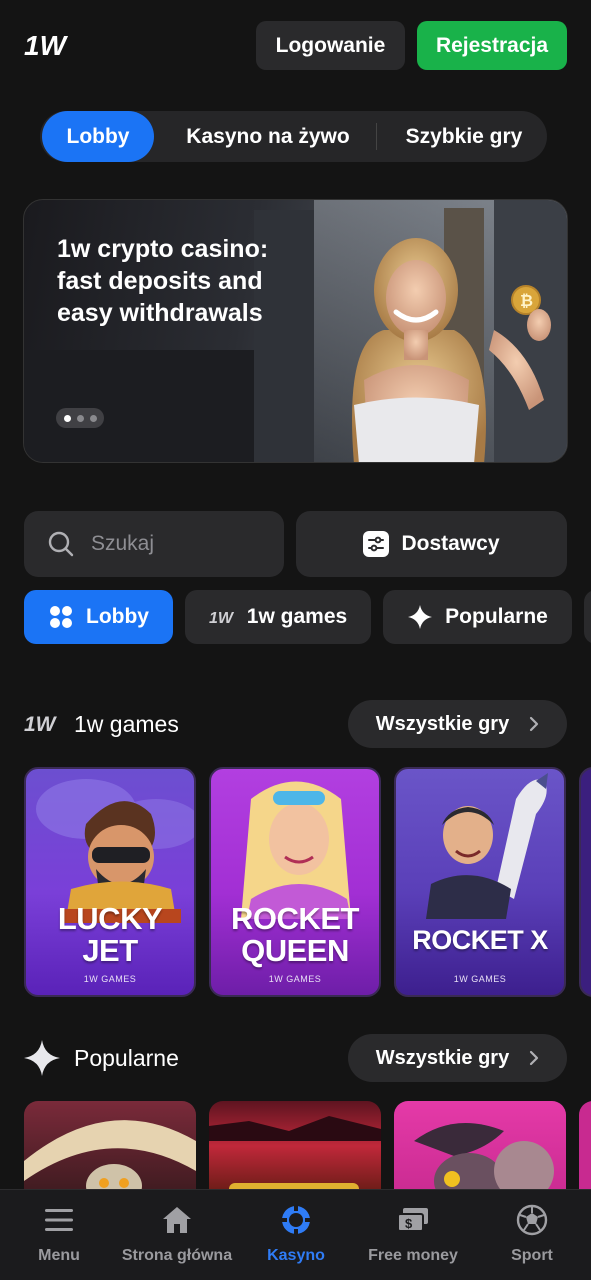  I want to click on game-title-line: JET, so click(110, 950).